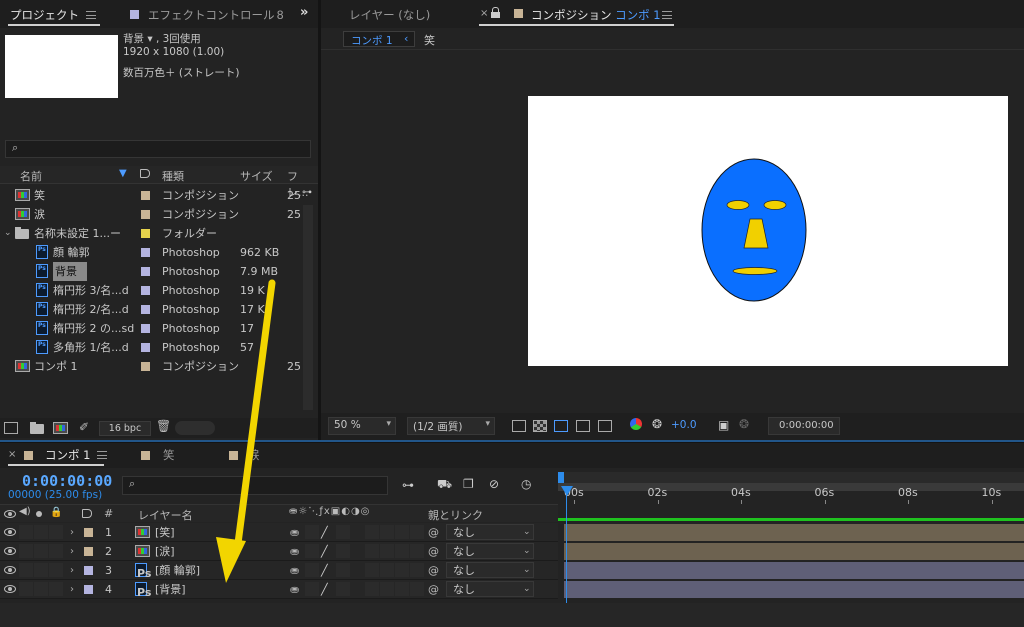  Describe the element at coordinates (125, 428) in the screenshot. I see `bpc-button: 16 bpc` at that location.